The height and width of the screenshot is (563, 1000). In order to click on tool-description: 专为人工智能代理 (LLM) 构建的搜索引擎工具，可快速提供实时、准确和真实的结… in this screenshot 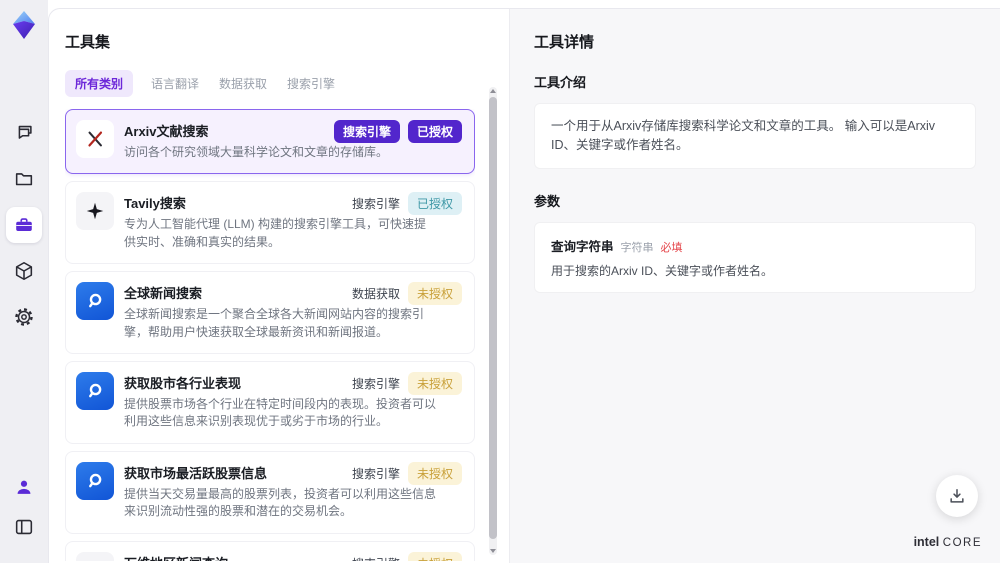, I will do `click(275, 233)`.